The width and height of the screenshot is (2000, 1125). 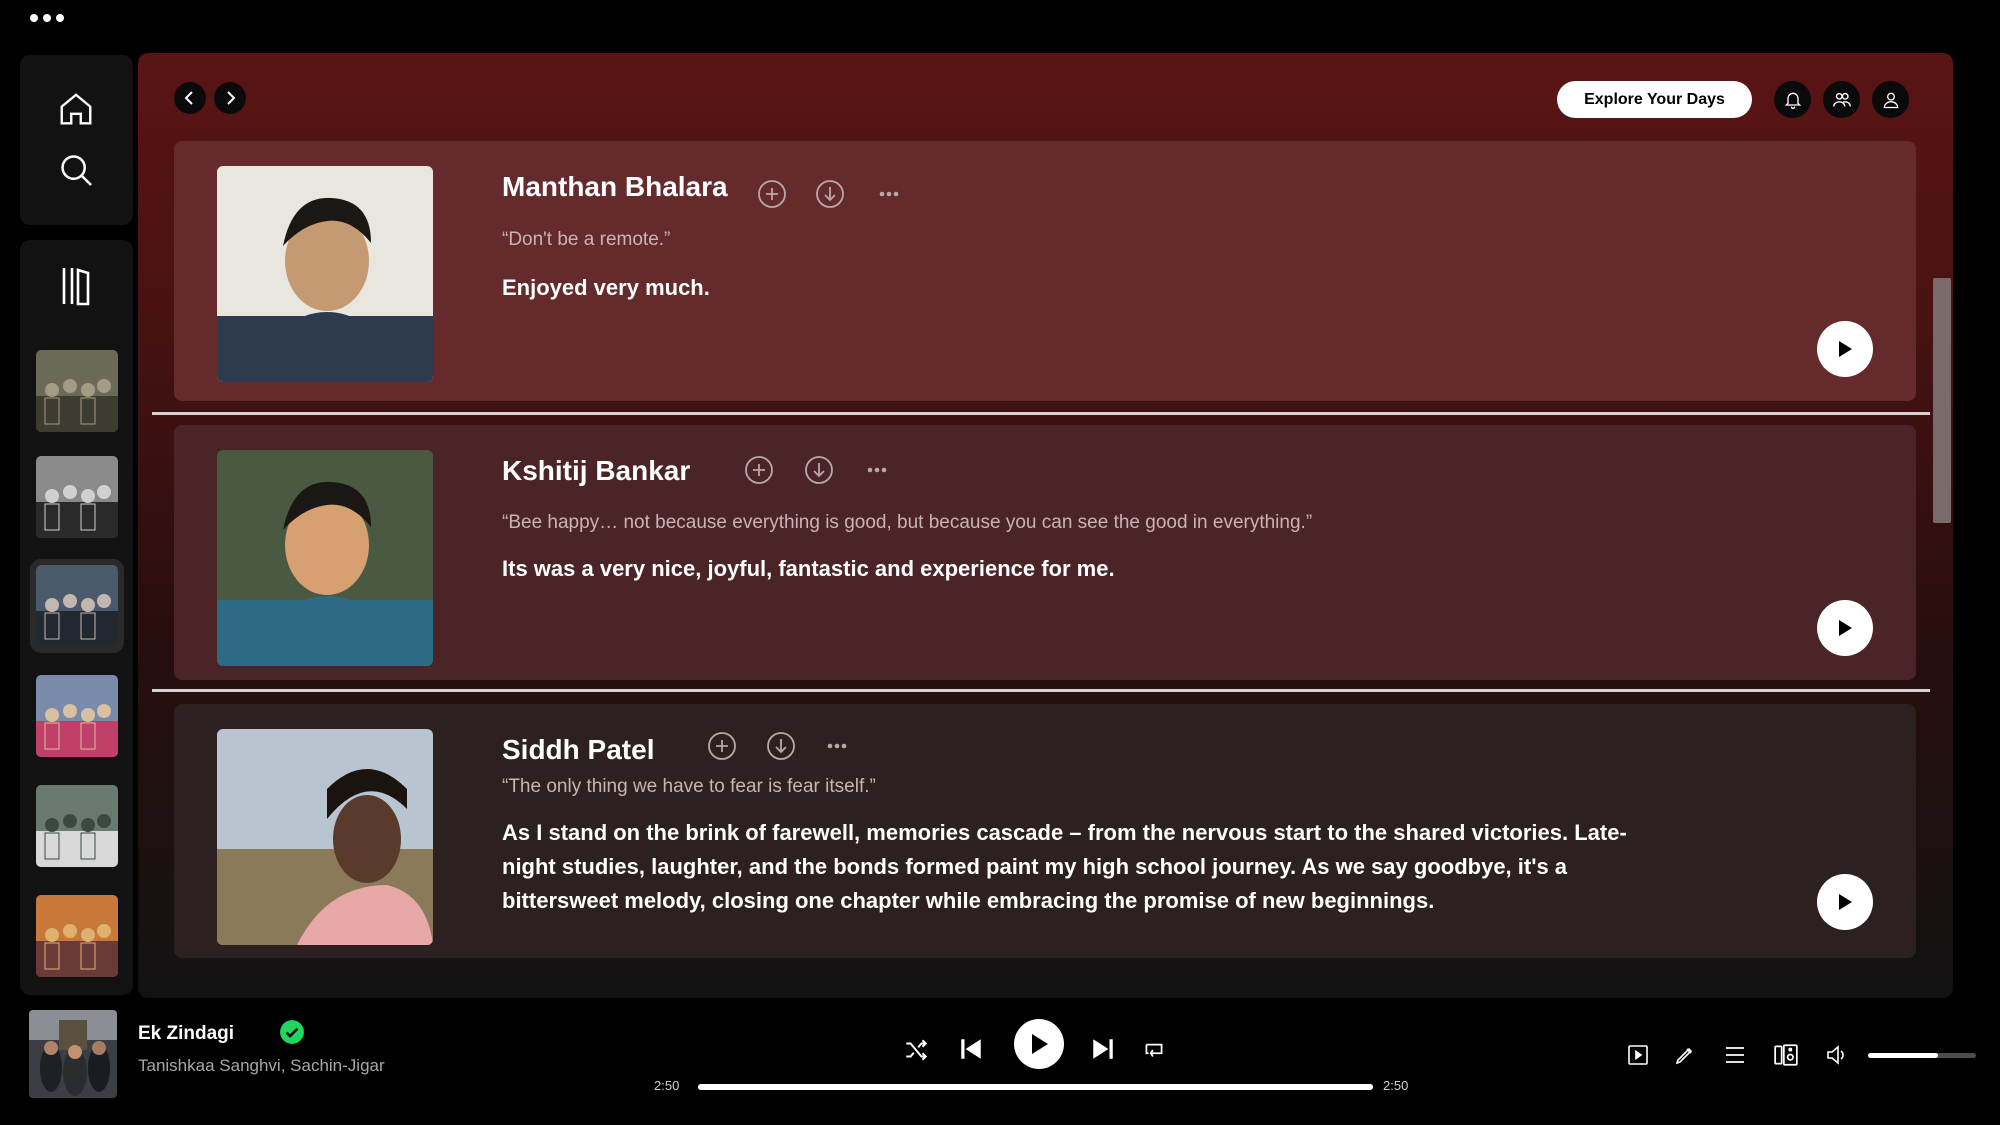 What do you see at coordinates (1685, 1055) in the screenshot?
I see `lyrics-icon` at bounding box center [1685, 1055].